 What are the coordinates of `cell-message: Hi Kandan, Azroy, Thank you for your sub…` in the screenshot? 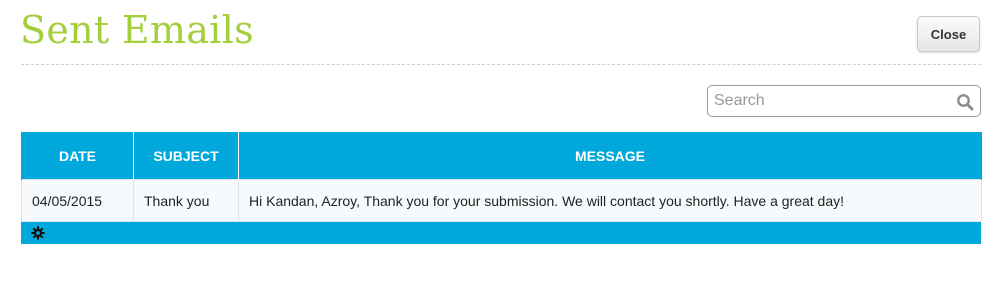 It's located at (610, 200).